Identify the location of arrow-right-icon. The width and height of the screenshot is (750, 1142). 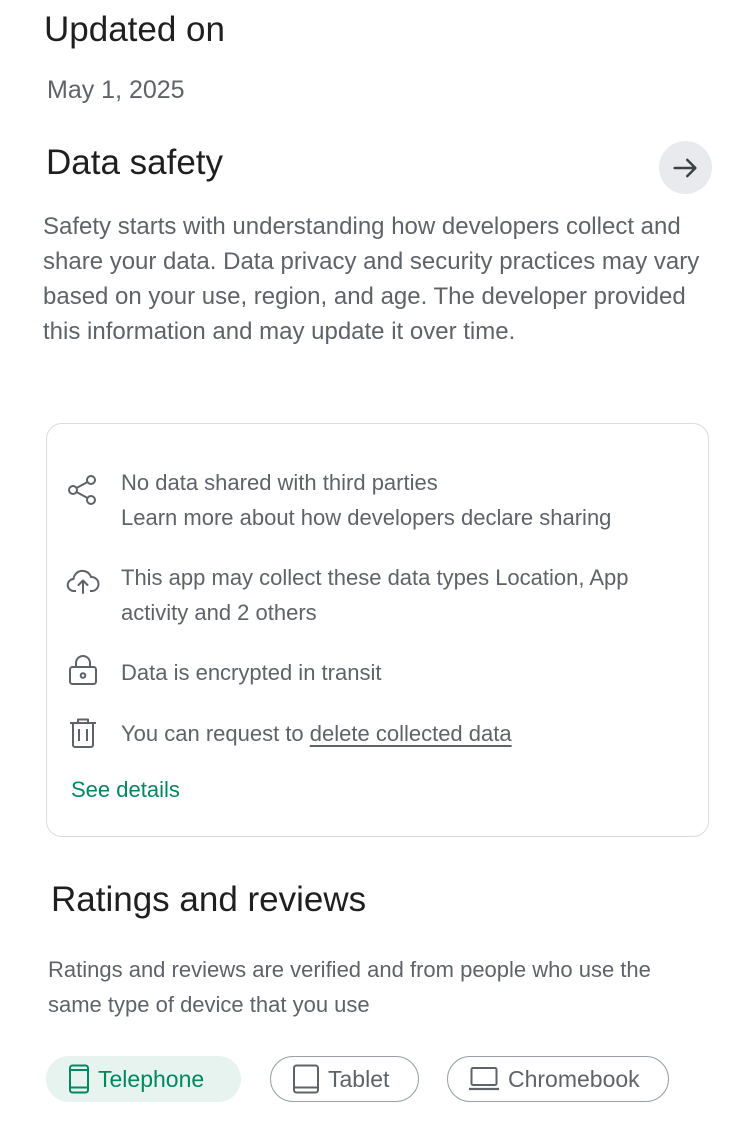
(685, 167).